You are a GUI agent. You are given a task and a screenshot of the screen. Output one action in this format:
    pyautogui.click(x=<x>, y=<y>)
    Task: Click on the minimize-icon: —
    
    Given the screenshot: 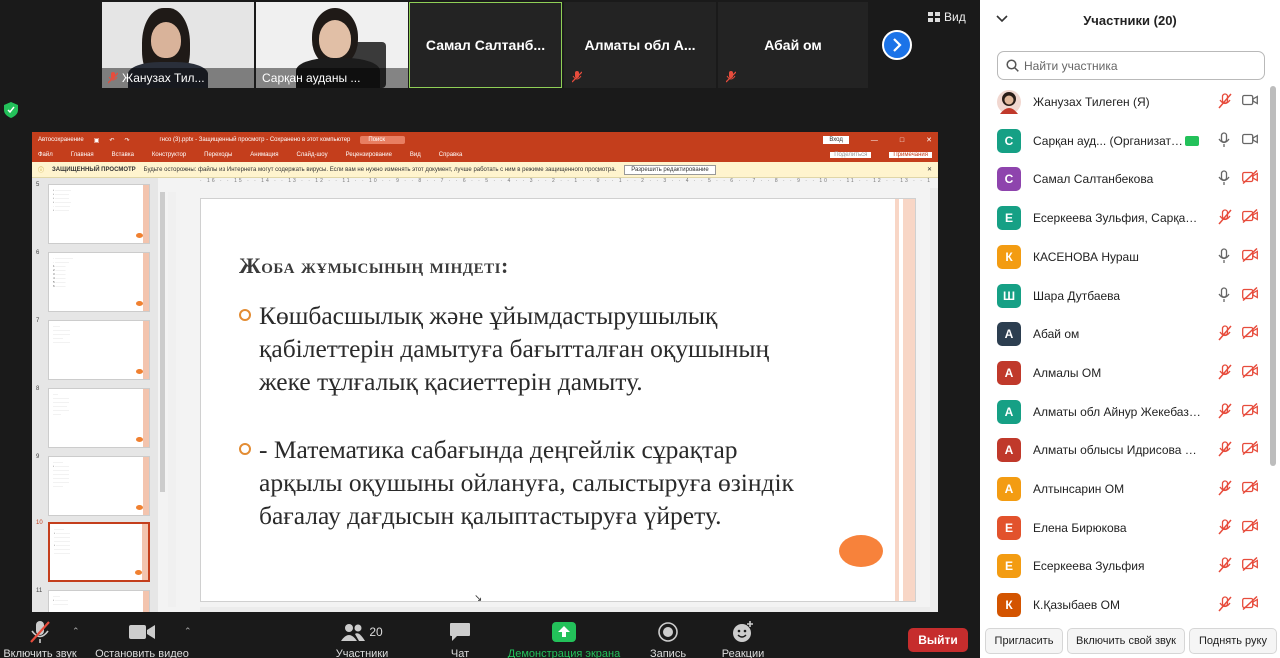 What is the action you would take?
    pyautogui.click(x=874, y=140)
    